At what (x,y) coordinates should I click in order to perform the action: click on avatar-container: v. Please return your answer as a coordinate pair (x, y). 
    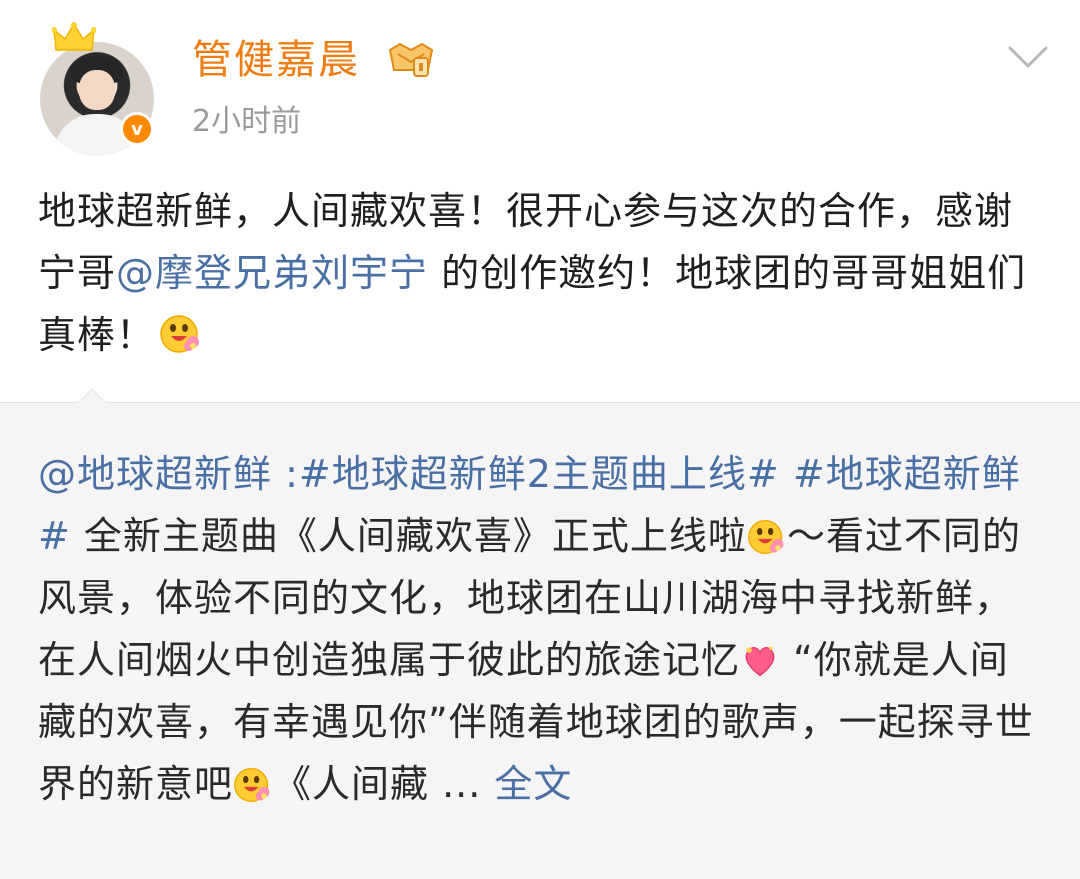
    Looking at the image, I should click on (99, 89).